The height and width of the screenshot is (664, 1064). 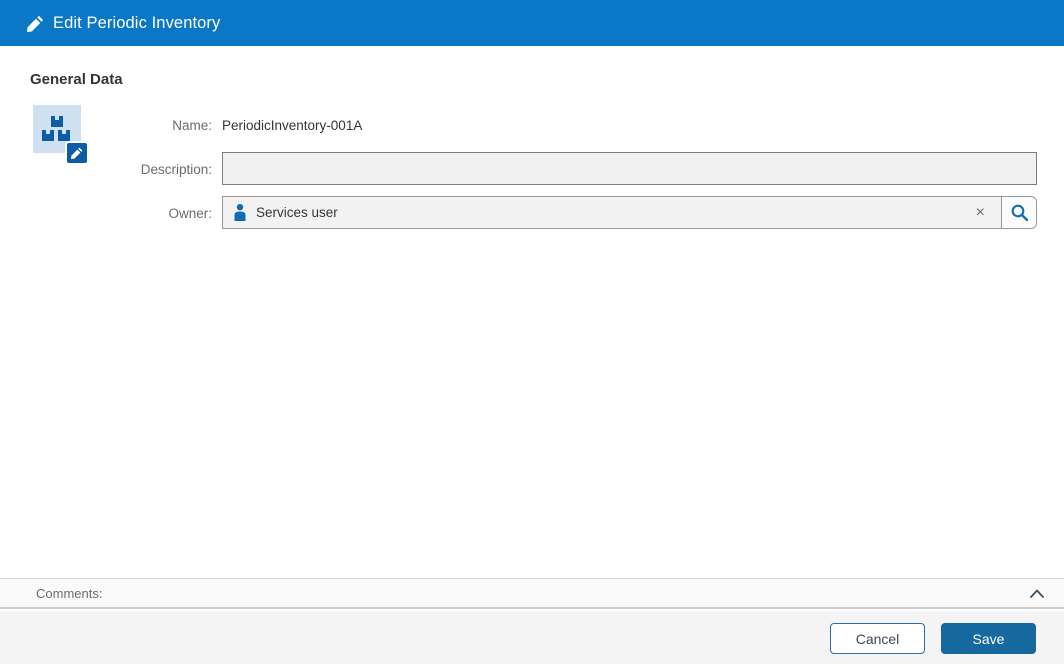 What do you see at coordinates (532, 637) in the screenshot?
I see `dialog-footer: Cancel Save` at bounding box center [532, 637].